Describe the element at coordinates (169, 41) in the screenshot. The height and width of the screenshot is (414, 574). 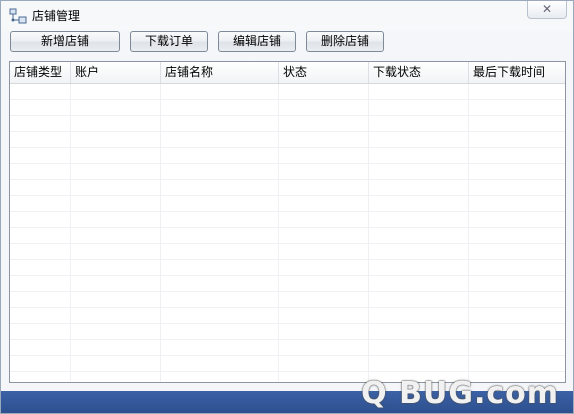
I see `download-orders-button: 下载订单` at that location.